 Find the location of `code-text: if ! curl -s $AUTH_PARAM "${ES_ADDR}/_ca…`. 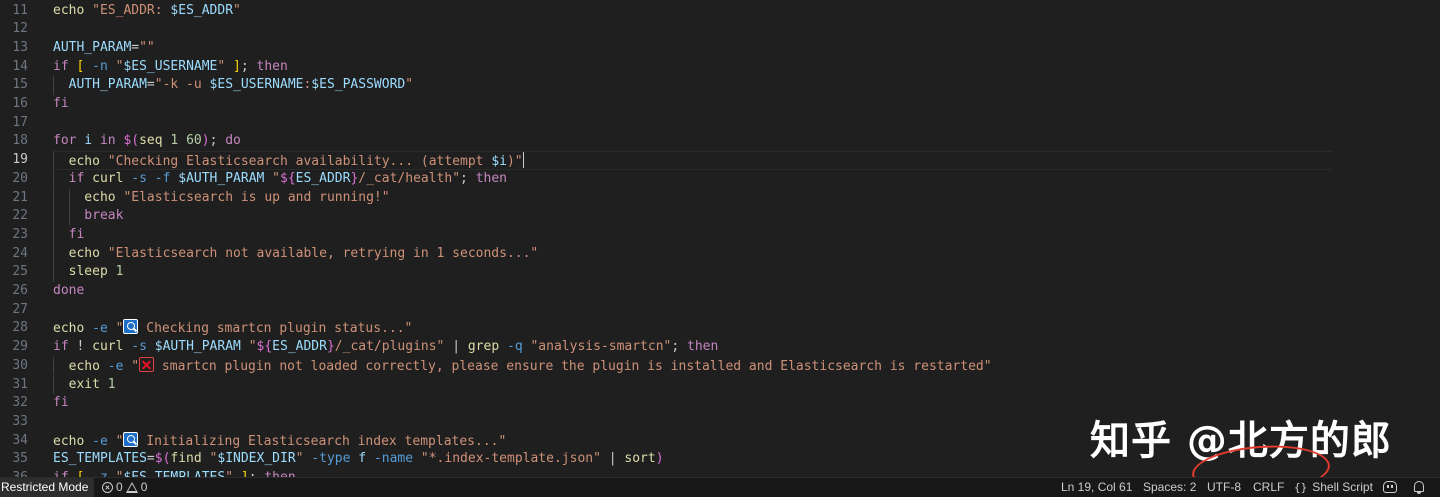

code-text: if ! curl -s $AUTH_PARAM "${ES_ADDR}/_ca… is located at coordinates (386, 347).